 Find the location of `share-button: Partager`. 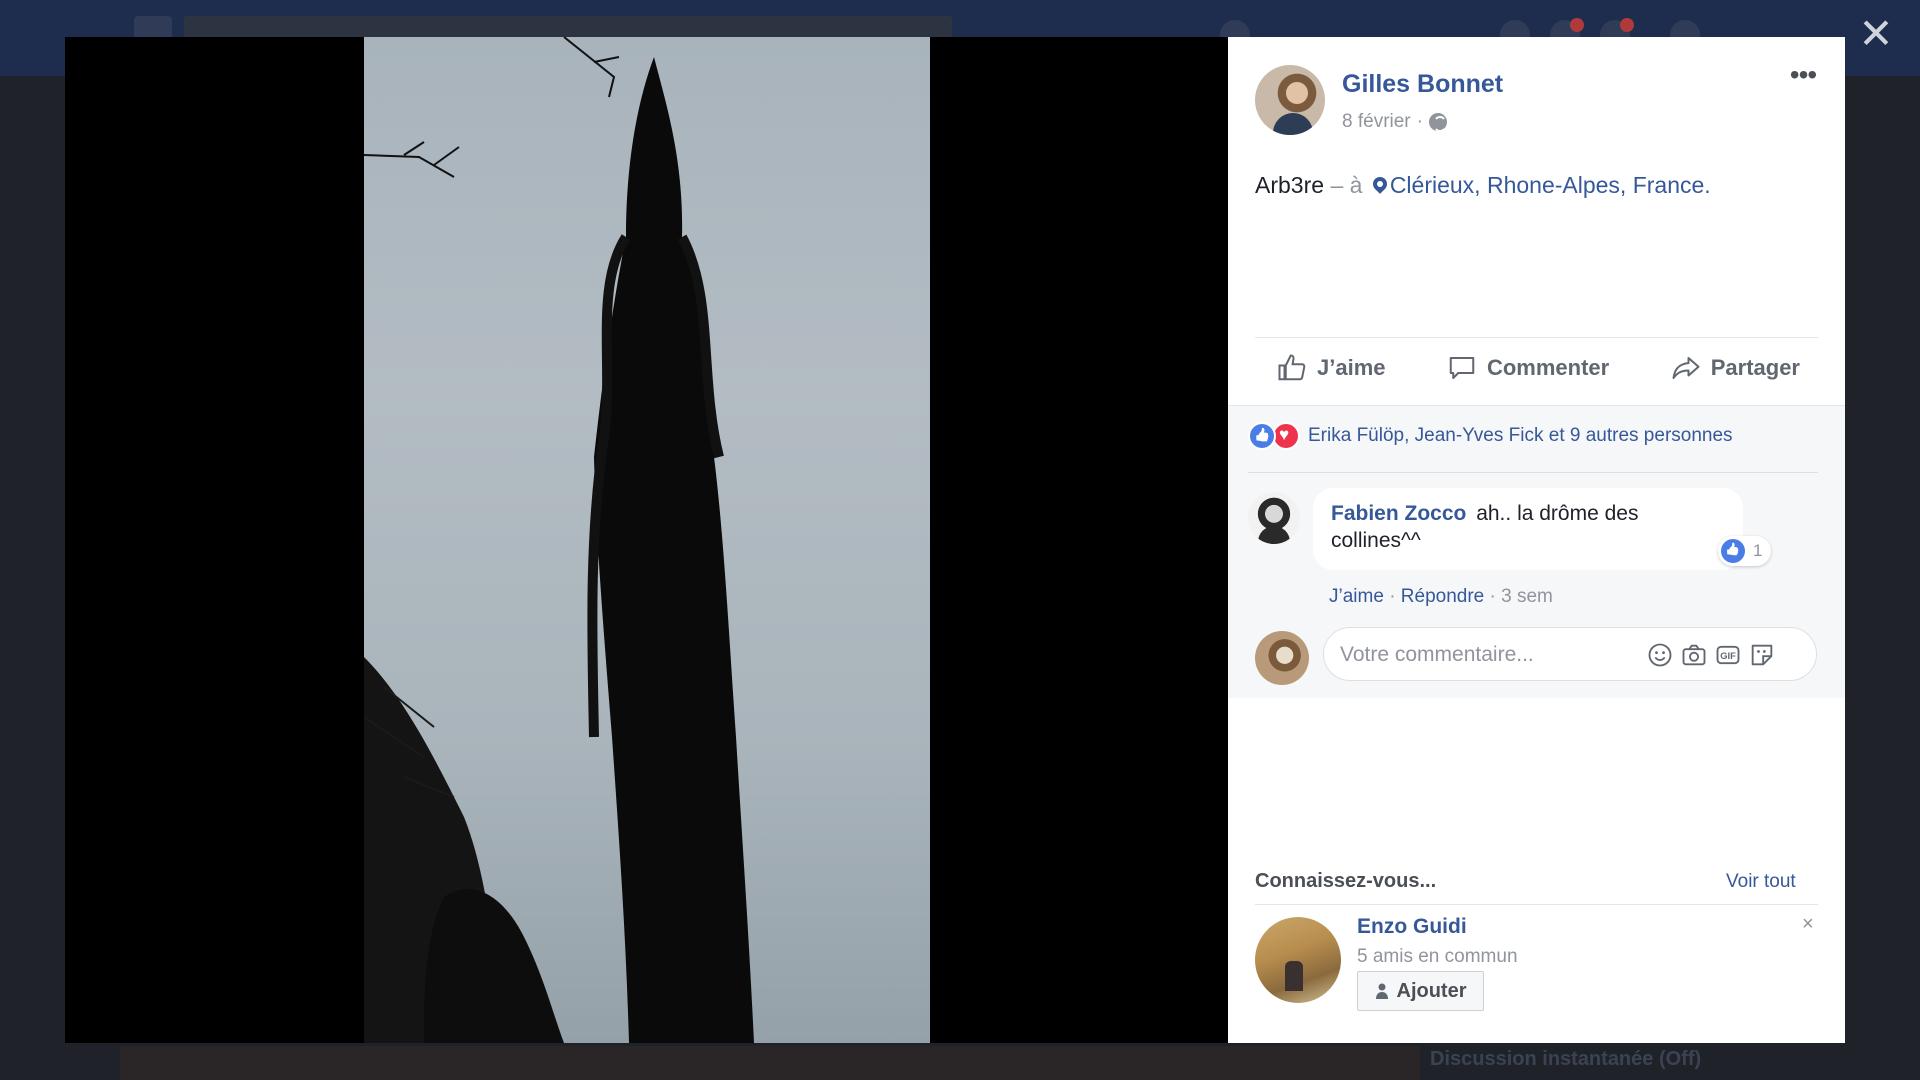

share-button: Partager is located at coordinates (1735, 368).